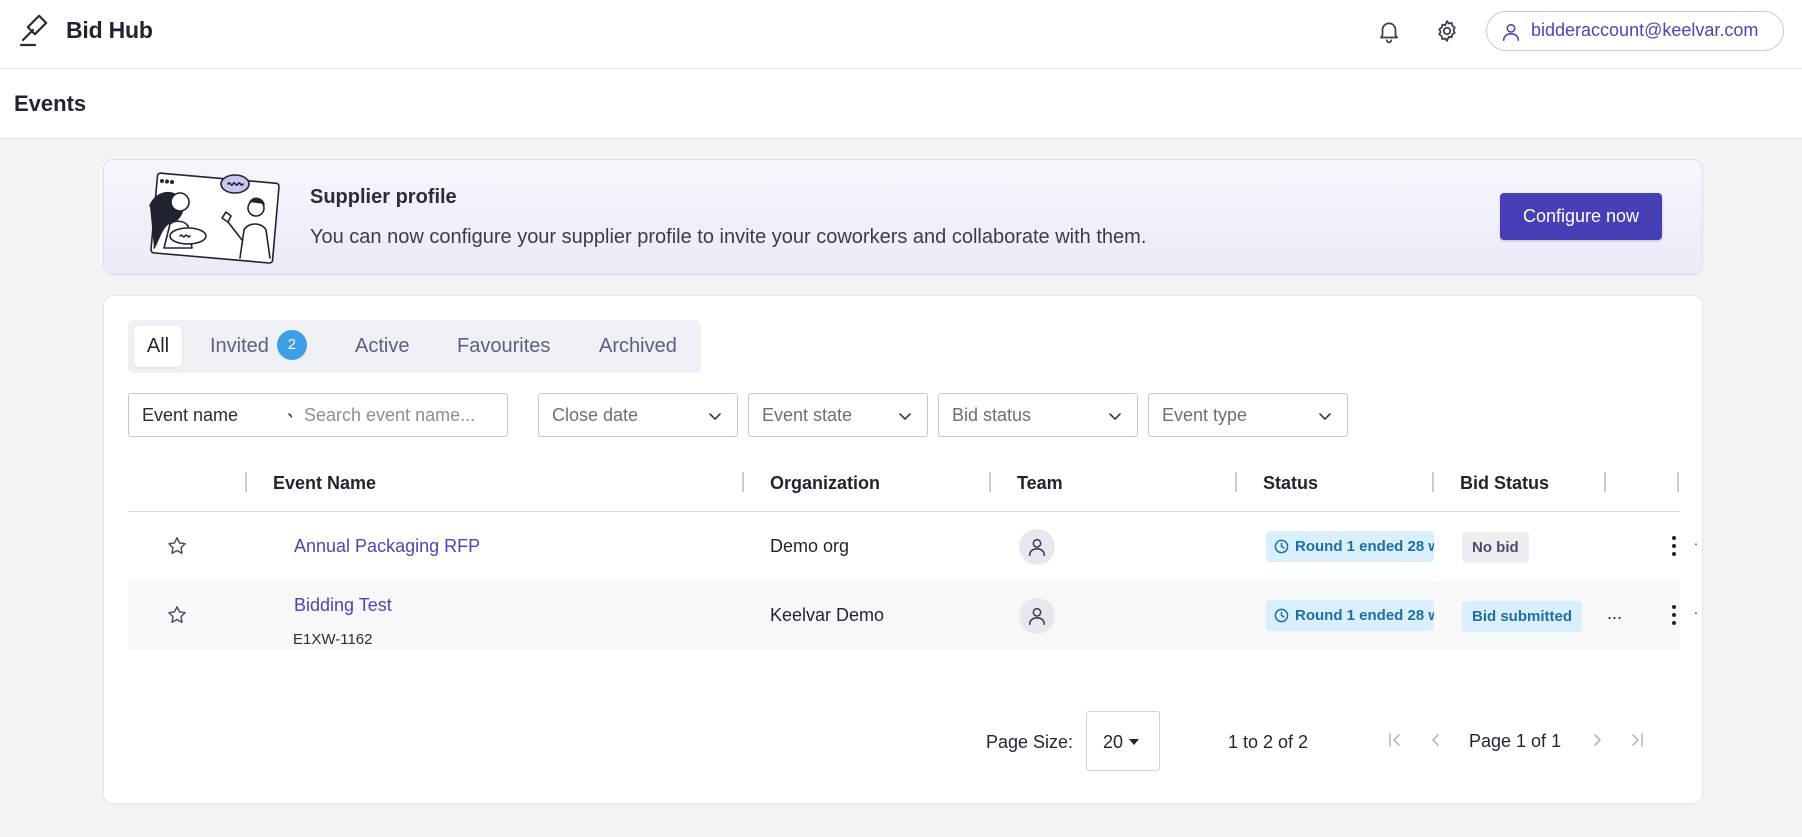 The width and height of the screenshot is (1802, 837). Describe the element at coordinates (1038, 415) in the screenshot. I see `bid-status-filter: Bid status` at that location.